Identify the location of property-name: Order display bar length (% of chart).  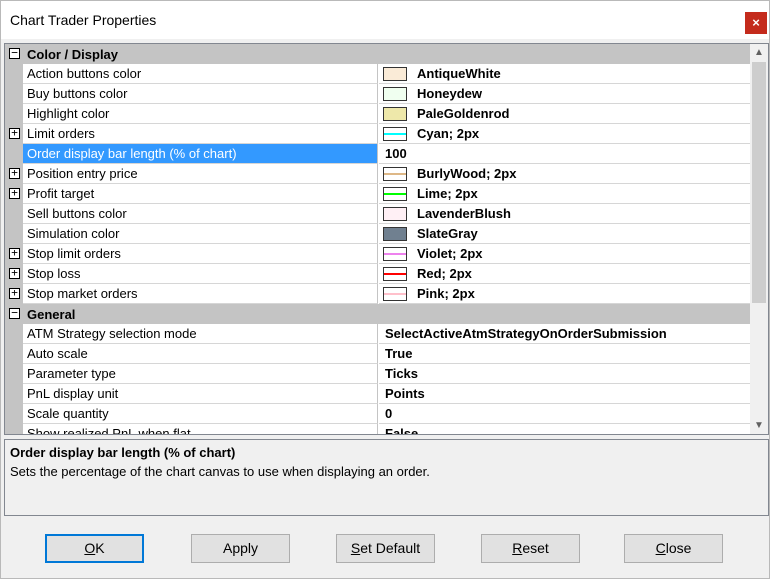
(200, 154).